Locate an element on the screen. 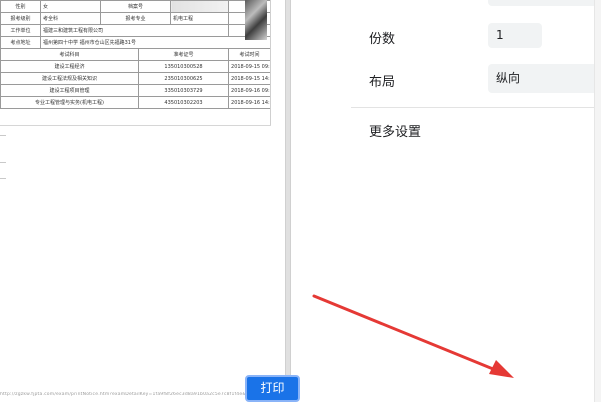  layout-label: 布局 is located at coordinates (382, 82).